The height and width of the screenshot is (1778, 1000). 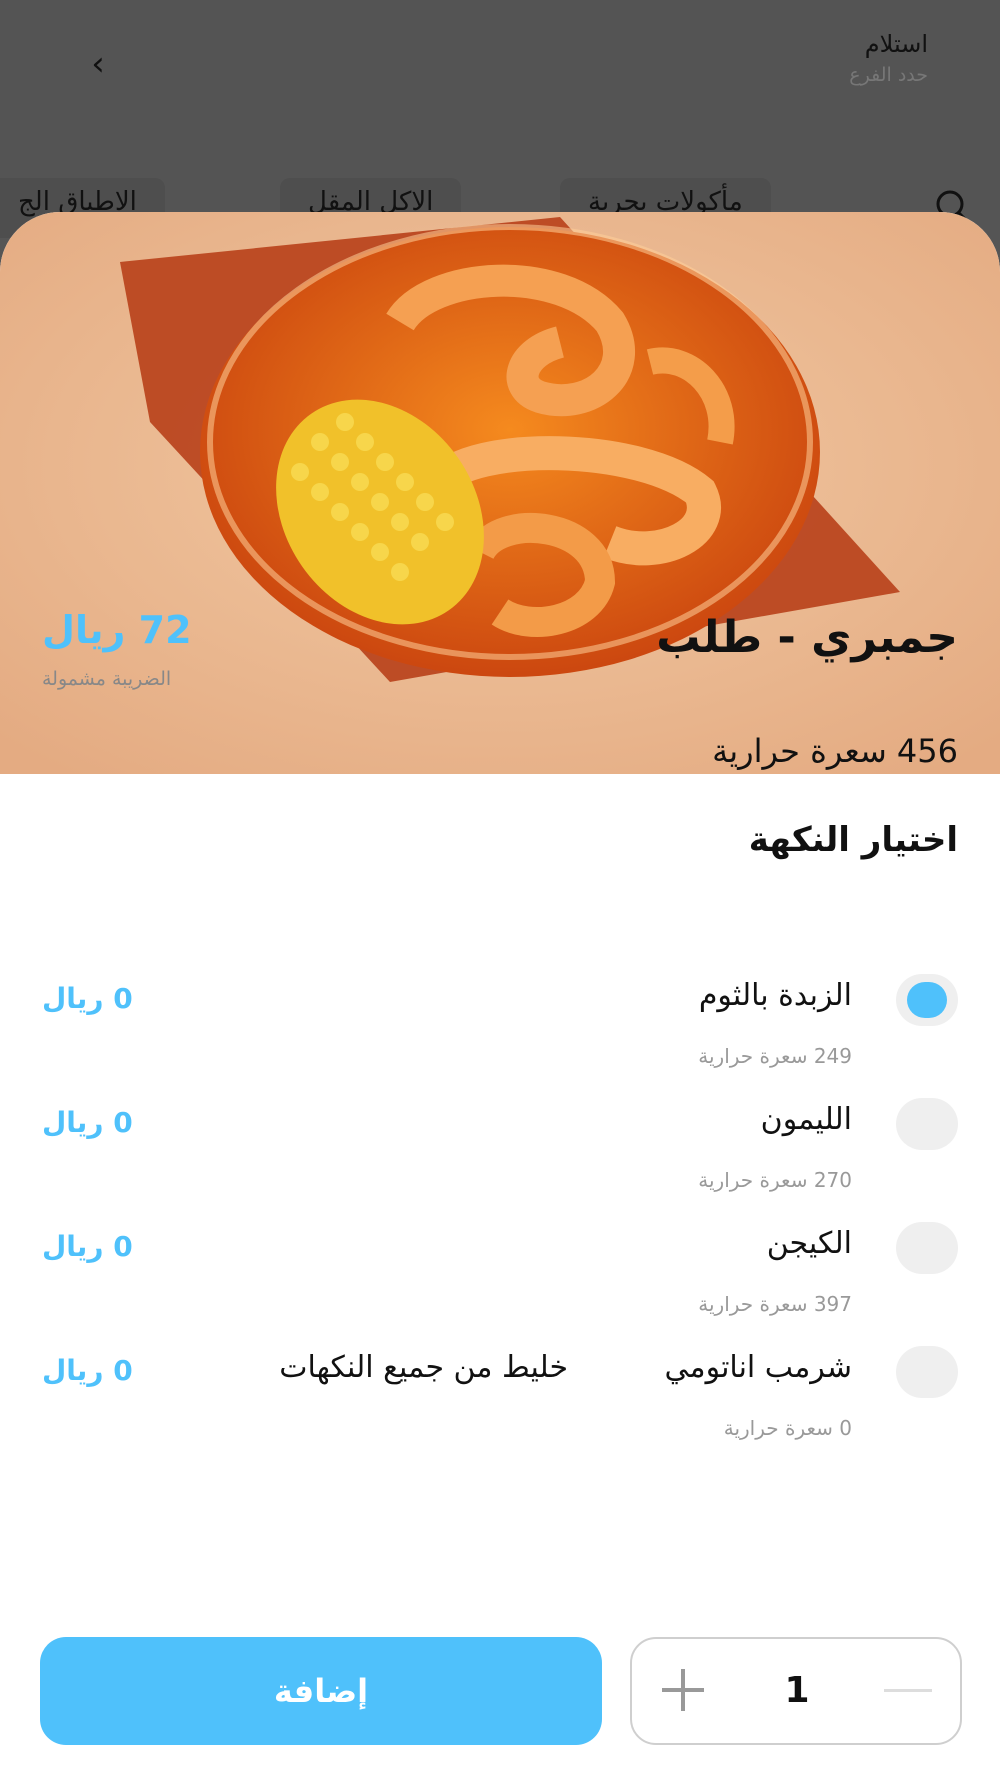 What do you see at coordinates (775, 995) in the screenshot?
I see `option-name: الزبدة بالثوم` at bounding box center [775, 995].